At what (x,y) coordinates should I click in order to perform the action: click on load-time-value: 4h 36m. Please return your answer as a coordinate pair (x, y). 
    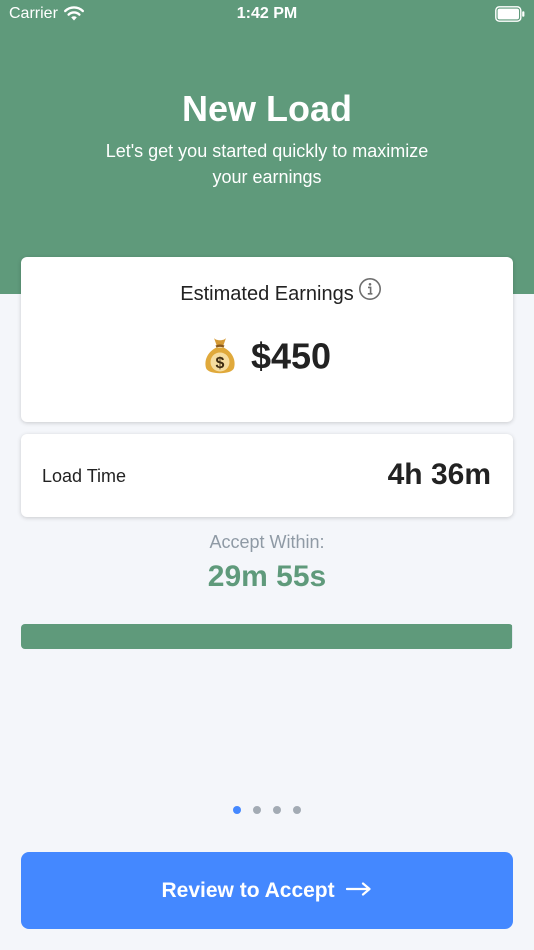
    Looking at the image, I should click on (439, 474).